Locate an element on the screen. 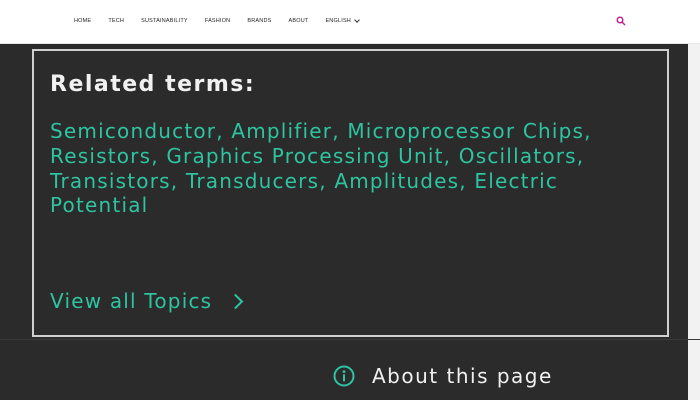 The height and width of the screenshot is (400, 700). view-all-topics-link: View all Topics is located at coordinates (147, 301).